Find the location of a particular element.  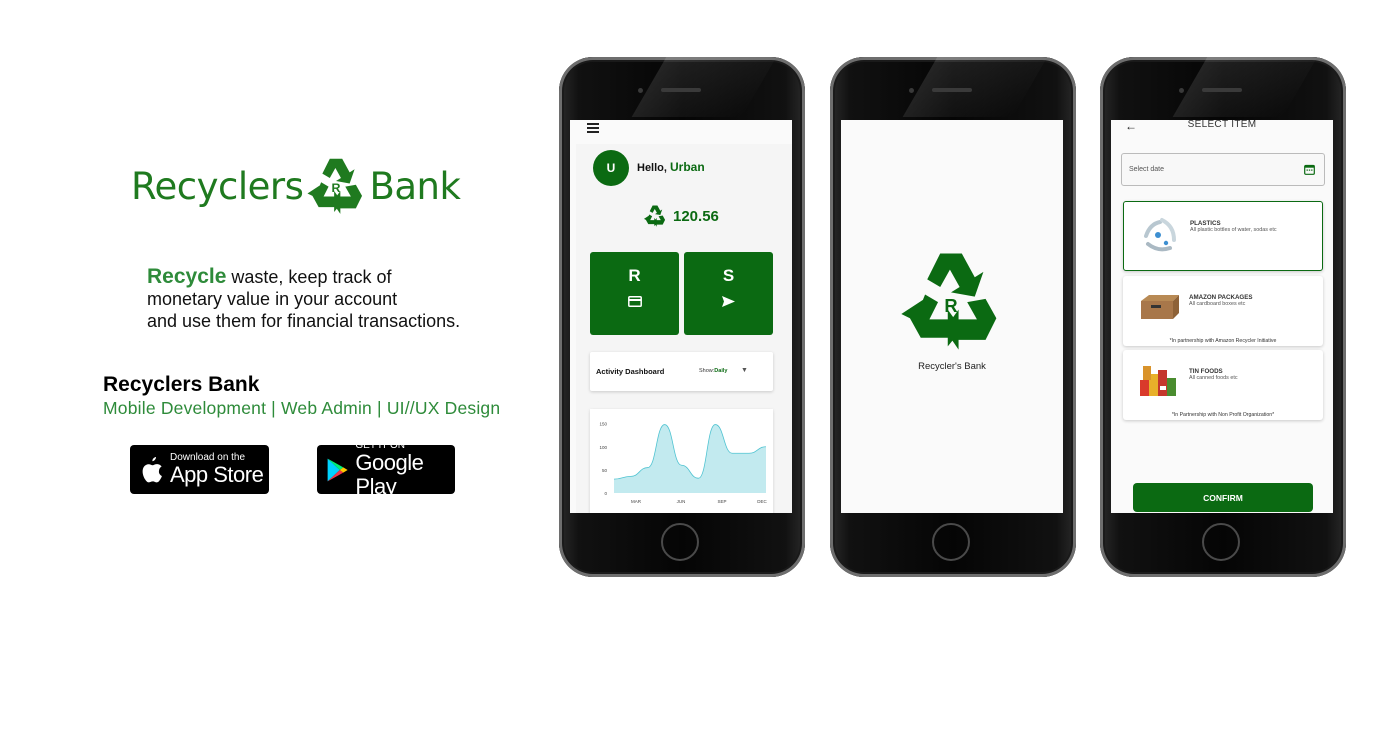

apple-icon is located at coordinates (152, 469).